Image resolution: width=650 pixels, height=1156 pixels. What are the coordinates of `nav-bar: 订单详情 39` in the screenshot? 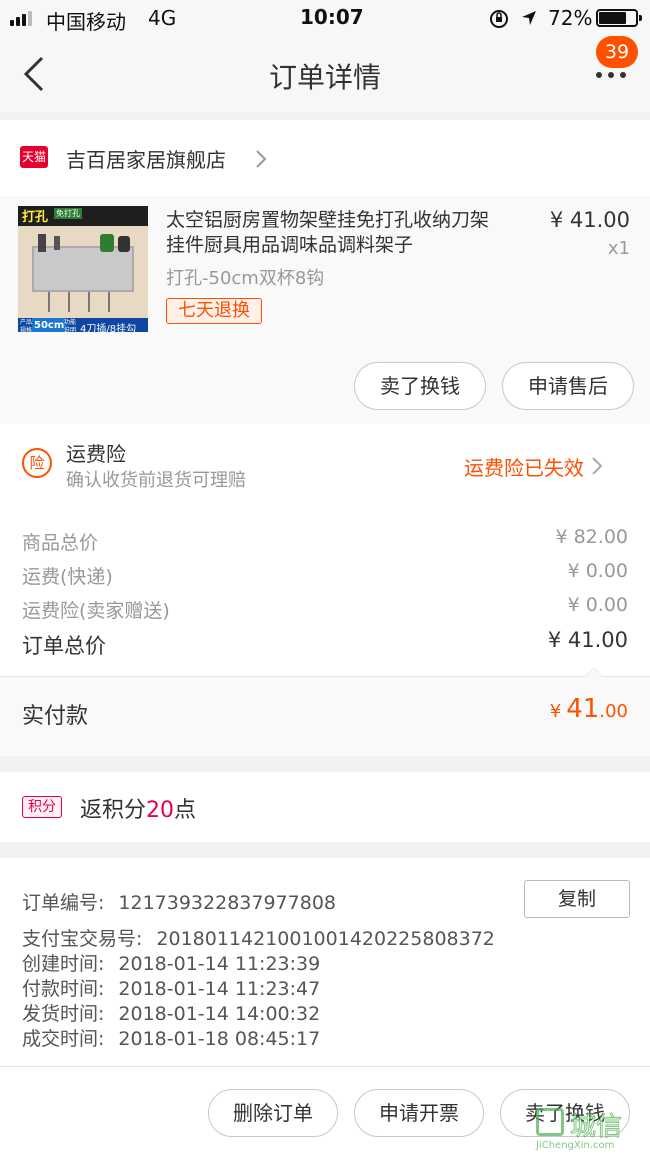 It's located at (325, 74).